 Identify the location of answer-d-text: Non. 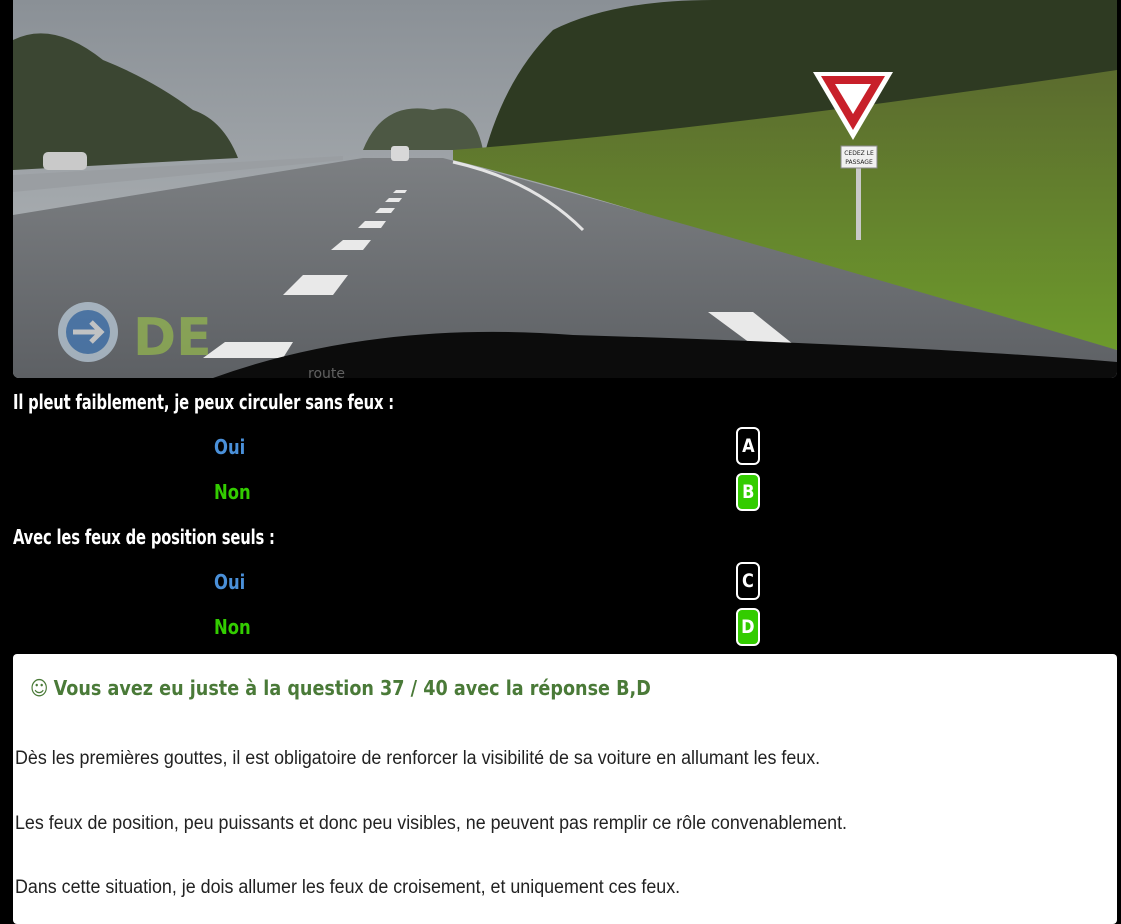
(232, 627).